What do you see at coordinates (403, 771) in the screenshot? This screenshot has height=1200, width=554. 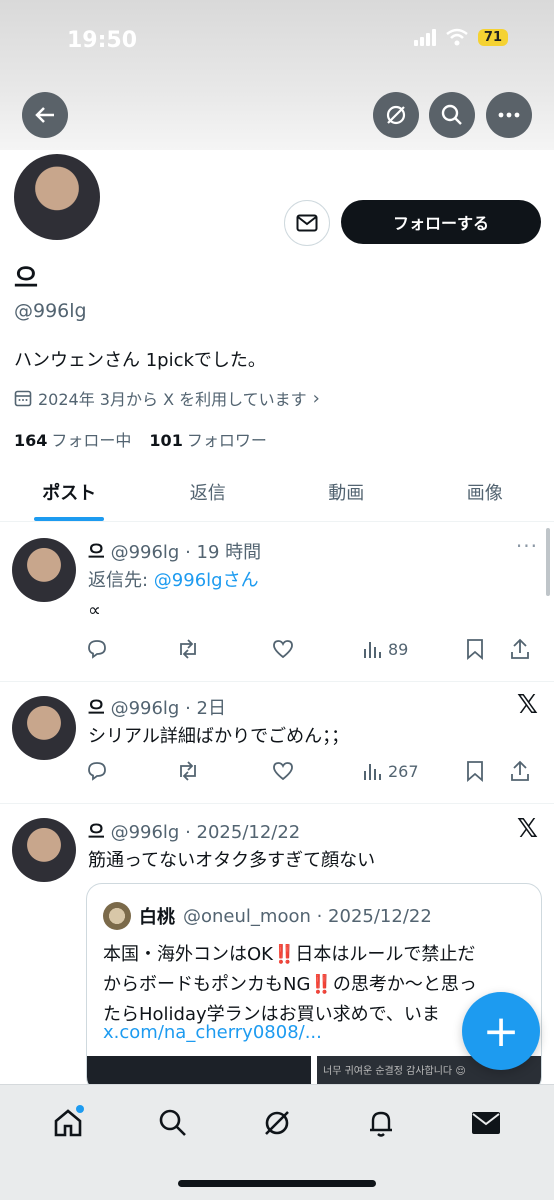 I see `views-count: 267` at bounding box center [403, 771].